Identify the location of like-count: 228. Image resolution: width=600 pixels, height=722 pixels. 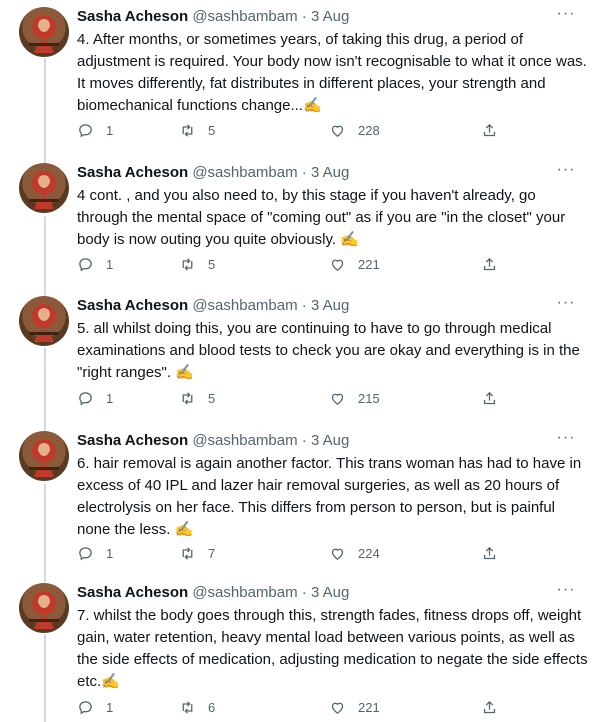
(369, 130).